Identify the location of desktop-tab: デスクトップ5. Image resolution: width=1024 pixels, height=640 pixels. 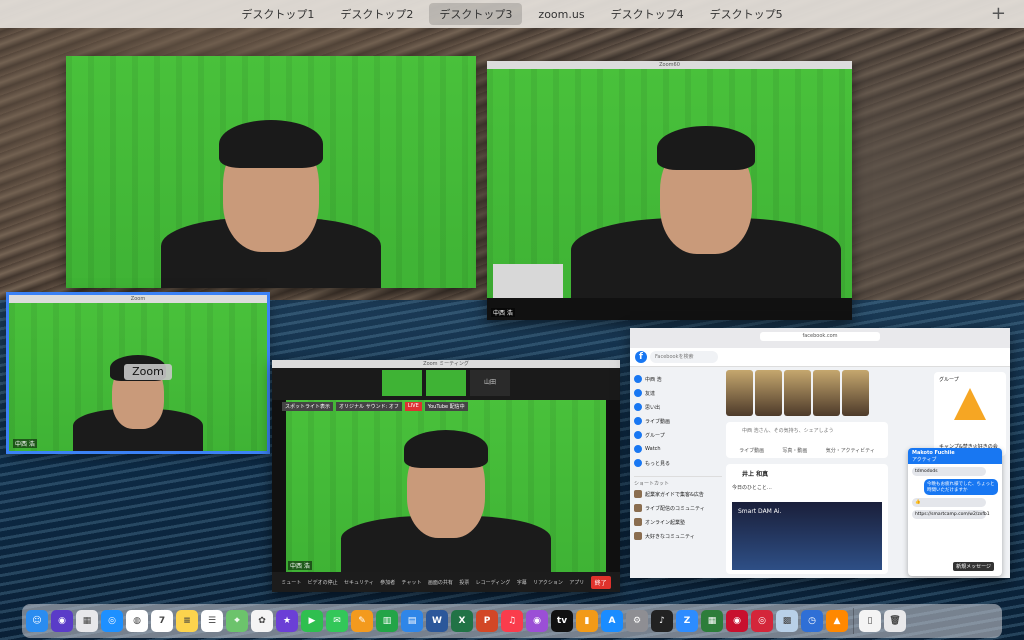
(746, 14).